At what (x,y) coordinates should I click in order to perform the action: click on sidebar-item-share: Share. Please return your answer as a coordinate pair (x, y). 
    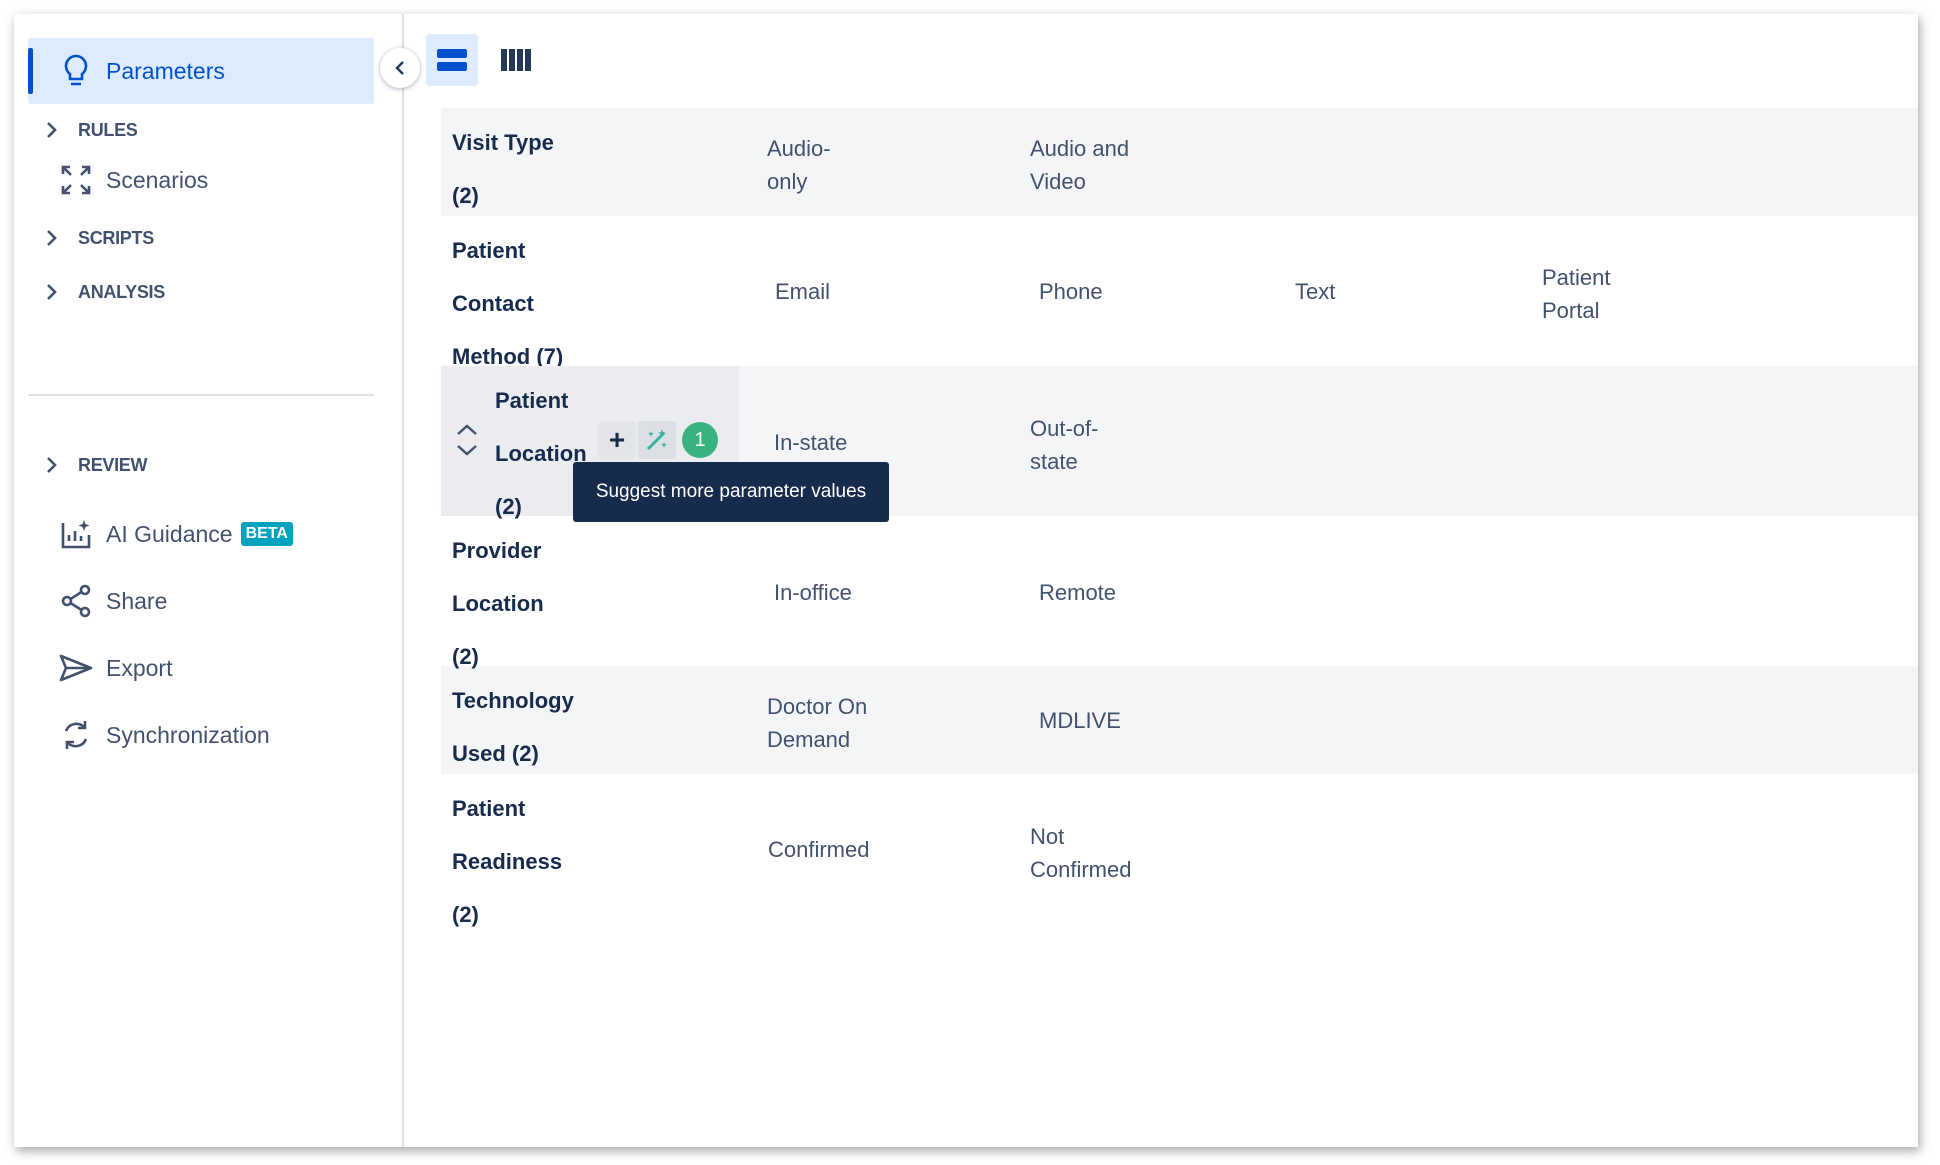
    Looking at the image, I should click on (97, 601).